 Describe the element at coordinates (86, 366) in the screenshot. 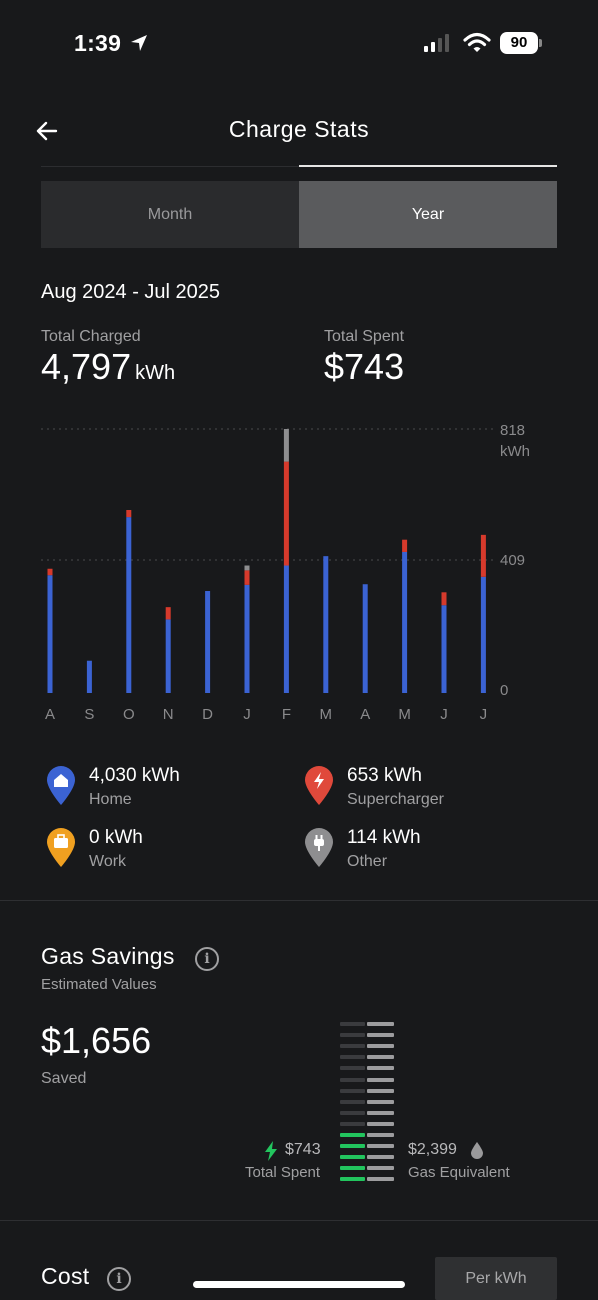

I see `total-charged-value: 4,797` at that location.